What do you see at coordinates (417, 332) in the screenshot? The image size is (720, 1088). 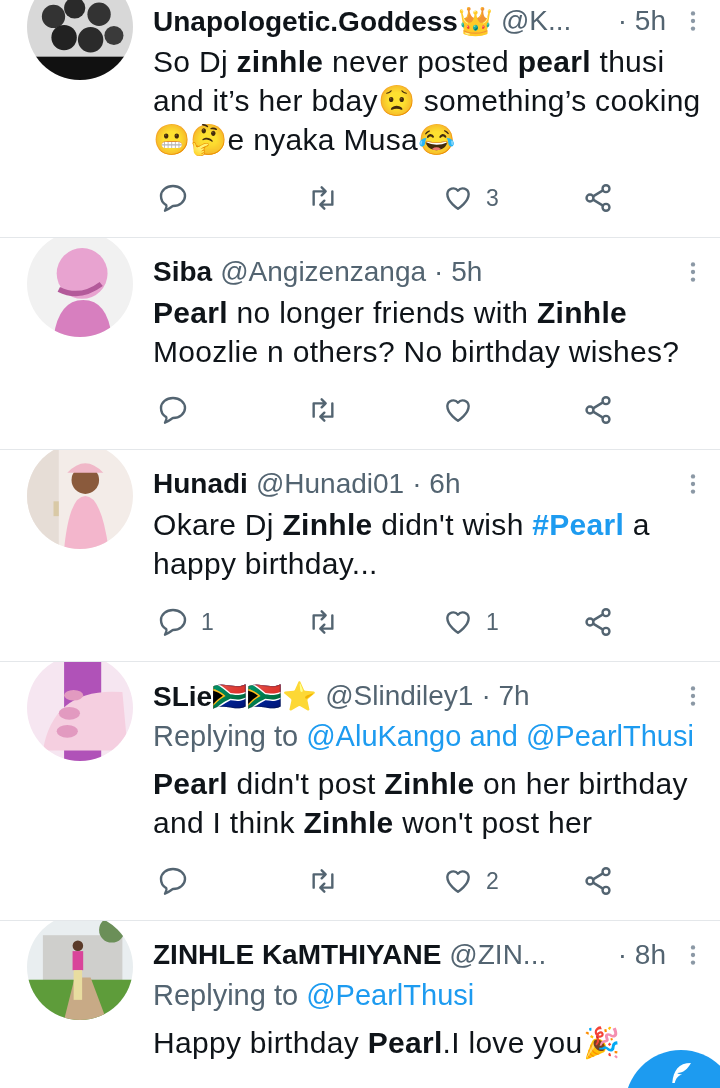 I see `tweet-text: Pearl no longer friends with Zinhle Moozlie n others? No birthday wishes?` at bounding box center [417, 332].